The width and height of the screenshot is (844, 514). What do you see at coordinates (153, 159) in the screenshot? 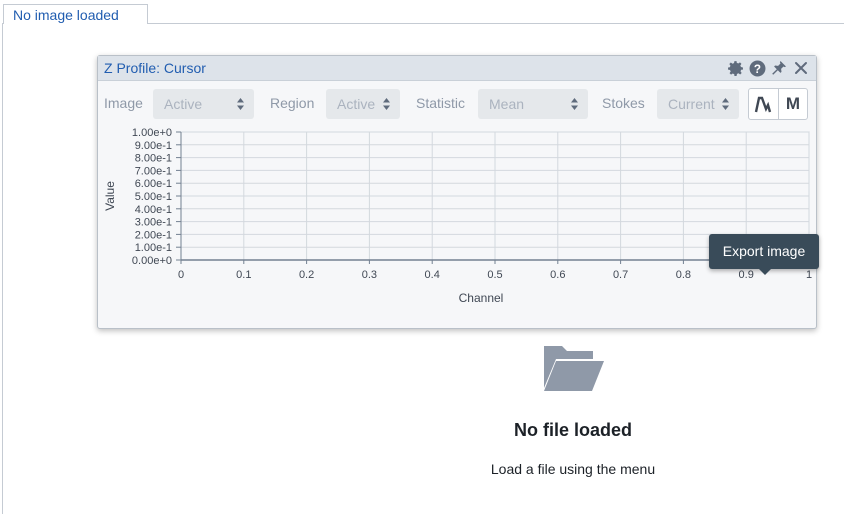
I see `y-tick-label: 8.00e-1` at bounding box center [153, 159].